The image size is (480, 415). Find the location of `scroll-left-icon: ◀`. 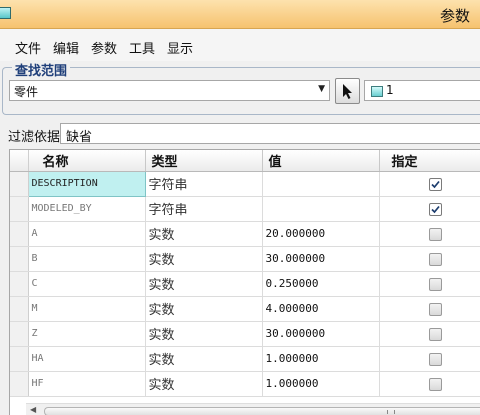

scroll-left-icon: ◀ is located at coordinates (33, 409).